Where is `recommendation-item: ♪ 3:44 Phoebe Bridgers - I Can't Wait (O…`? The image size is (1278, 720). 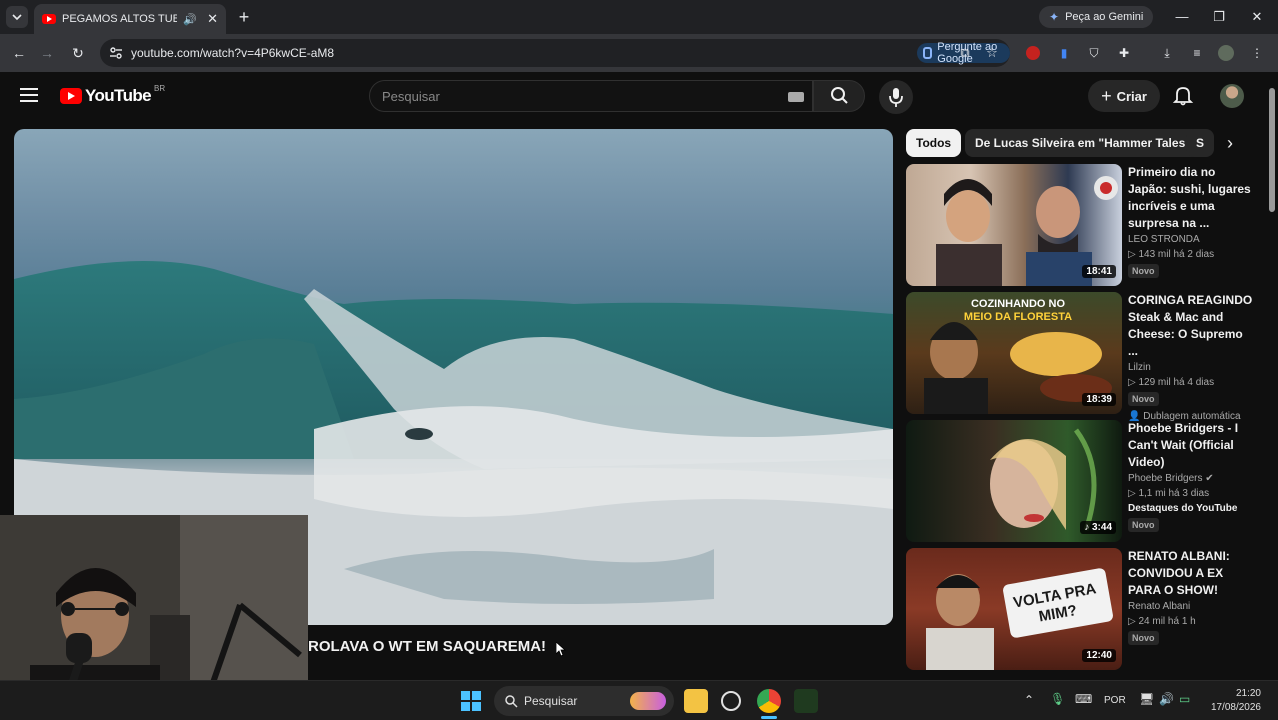 recommendation-item: ♪ 3:44 Phoebe Bridgers - I Can't Wait (O… is located at coordinates (1086, 481).